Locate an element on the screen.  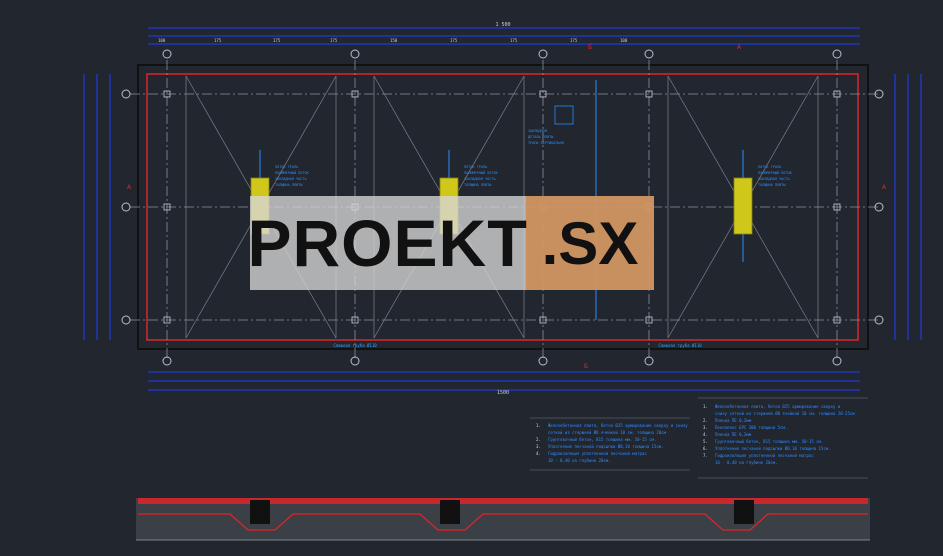
overall-dimension: 1 500 is located at coordinates (502, 25).